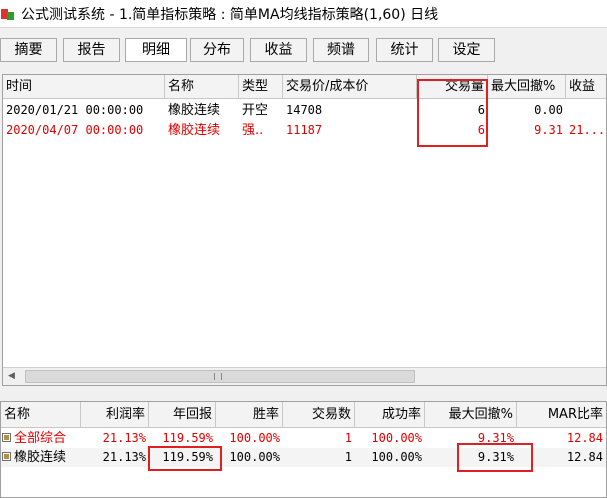  What do you see at coordinates (350, 87) in the screenshot?
I see `col-header-price: 交易价/成本价` at bounding box center [350, 87].